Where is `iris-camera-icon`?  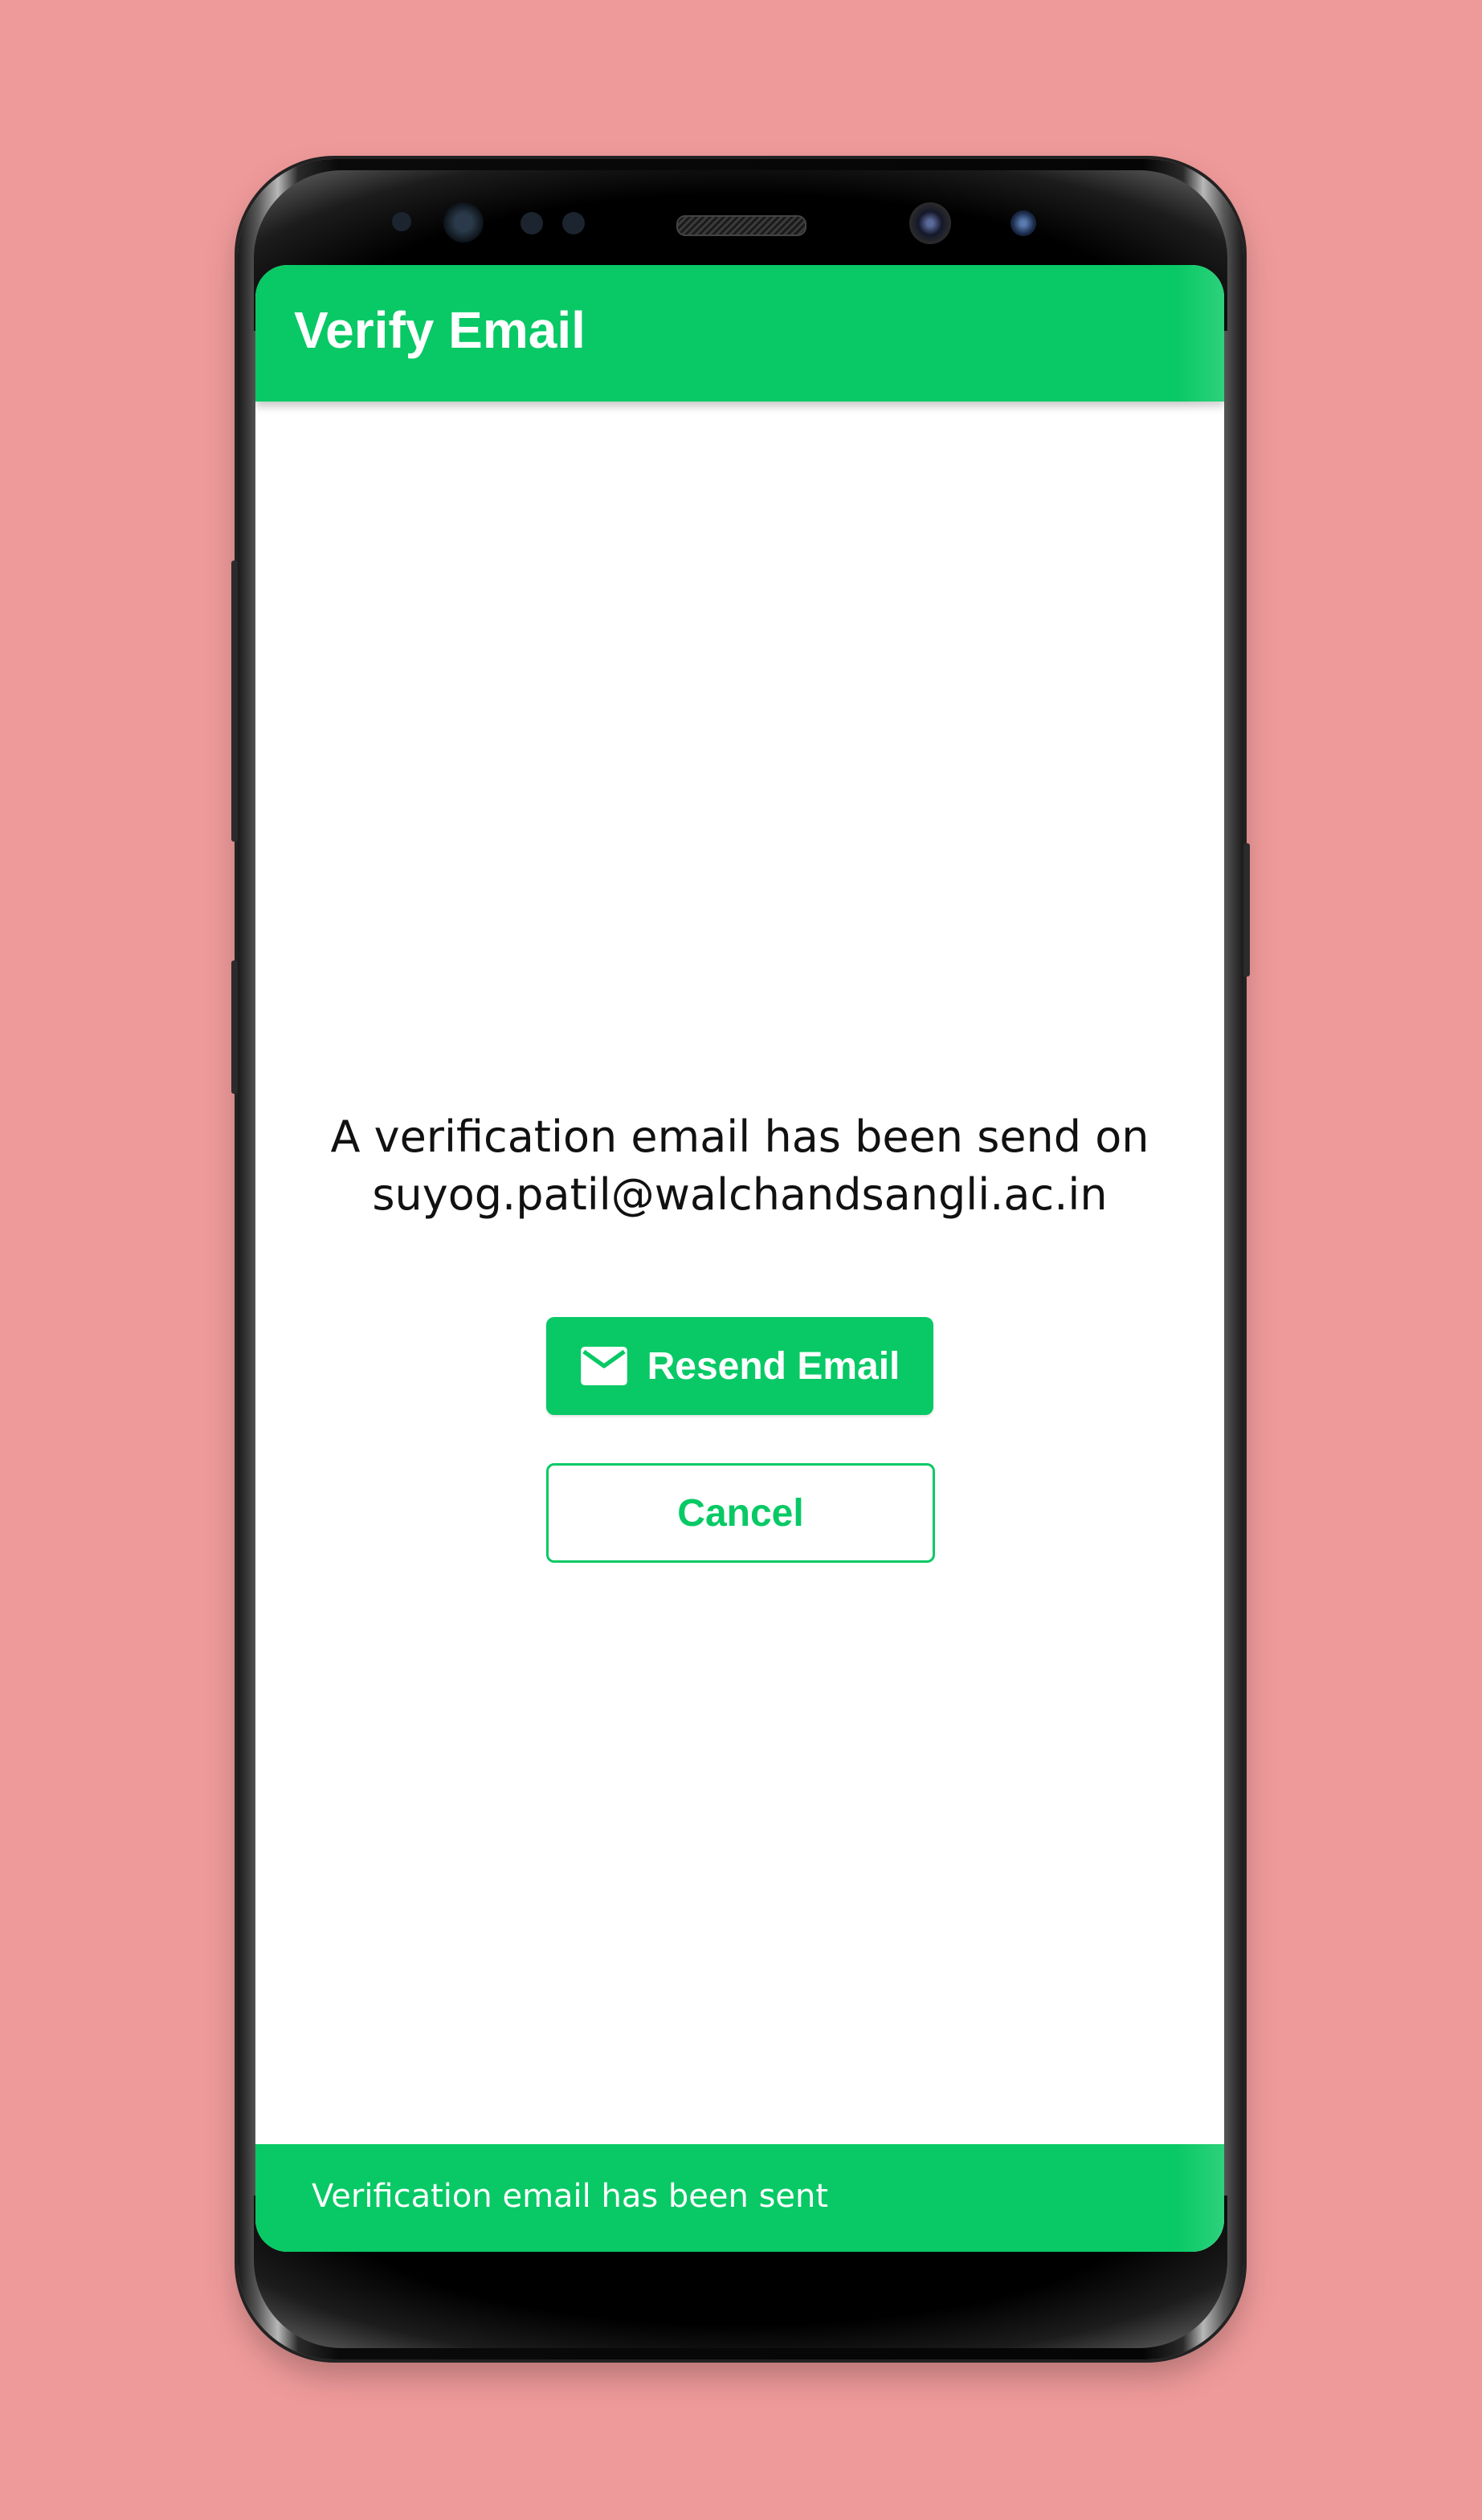 iris-camera-icon is located at coordinates (1023, 223).